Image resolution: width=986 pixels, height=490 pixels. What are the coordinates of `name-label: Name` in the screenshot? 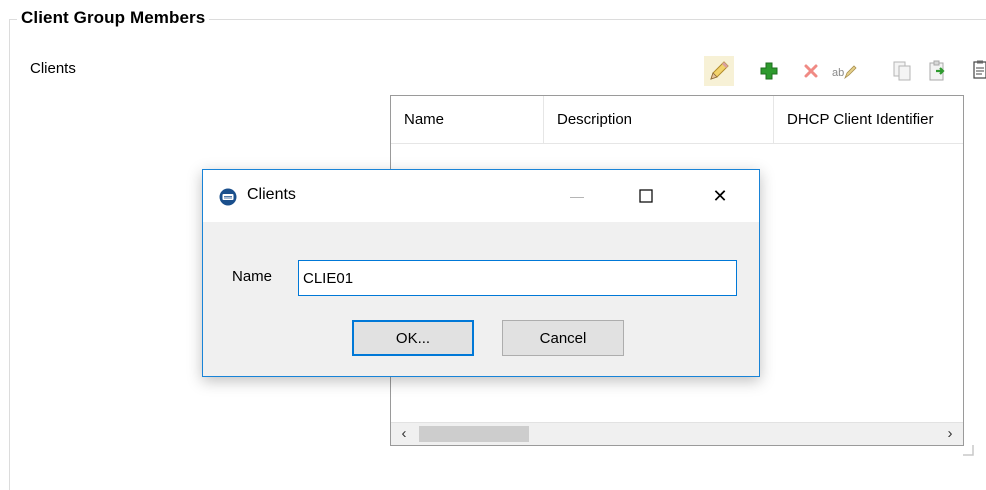 It's located at (252, 276).